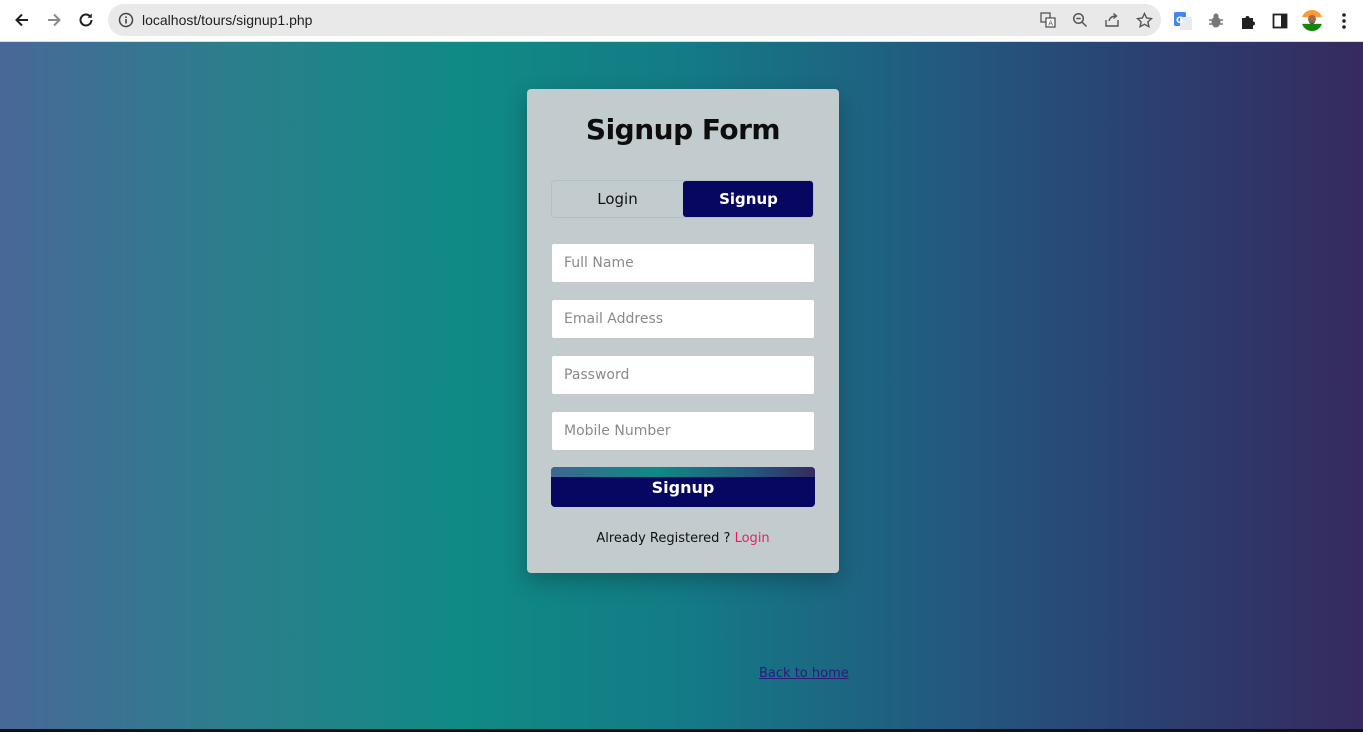  What do you see at coordinates (1112, 20) in the screenshot?
I see `share-icon` at bounding box center [1112, 20].